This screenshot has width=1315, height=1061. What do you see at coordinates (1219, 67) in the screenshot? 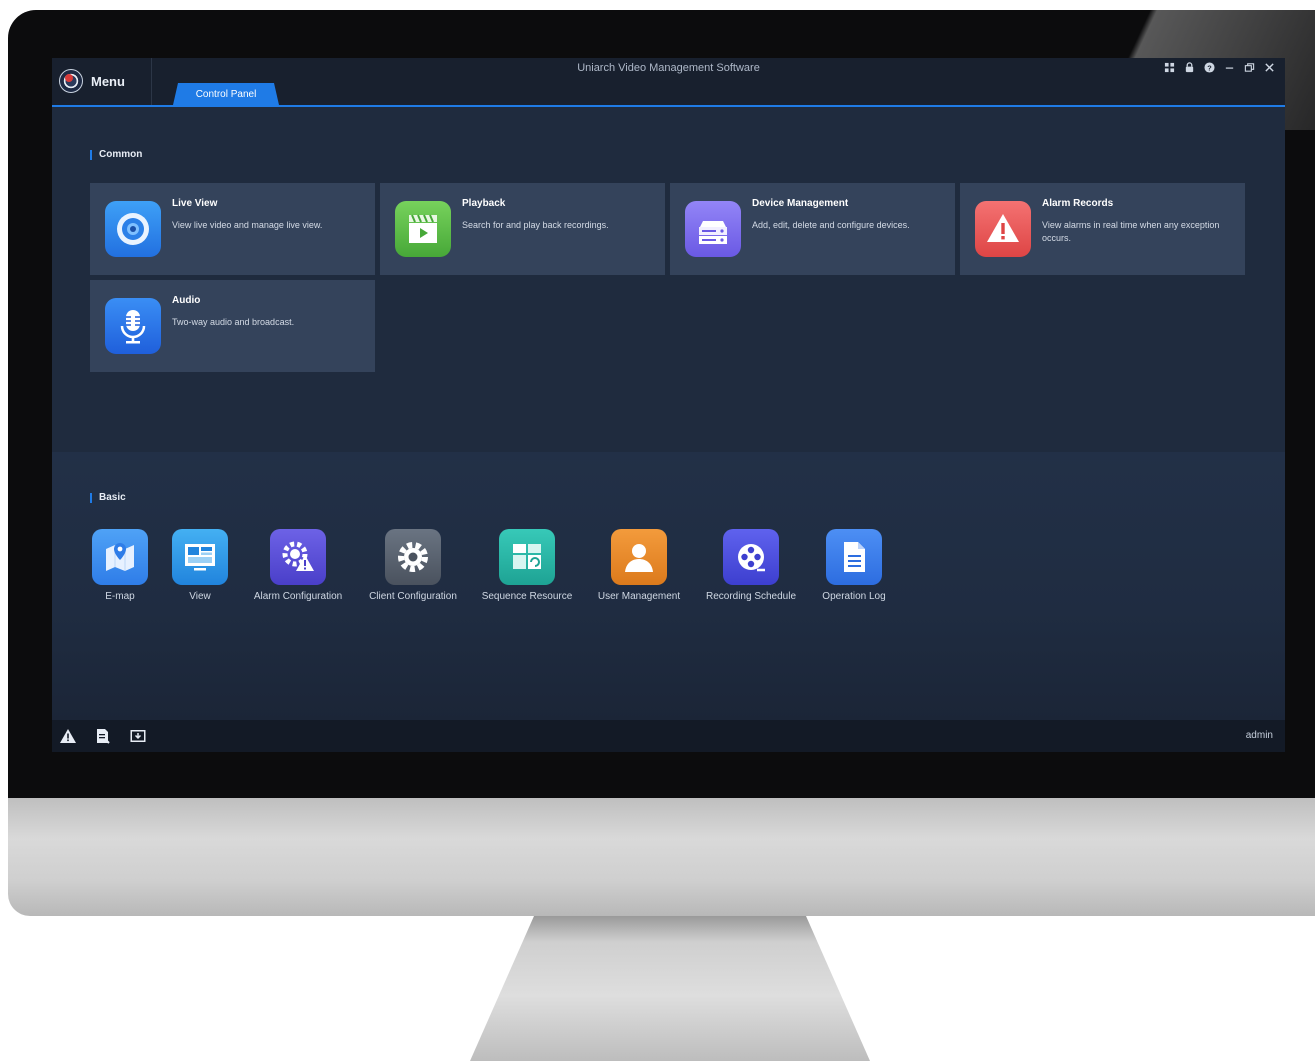
I see `window-controls: ?` at bounding box center [1219, 67].